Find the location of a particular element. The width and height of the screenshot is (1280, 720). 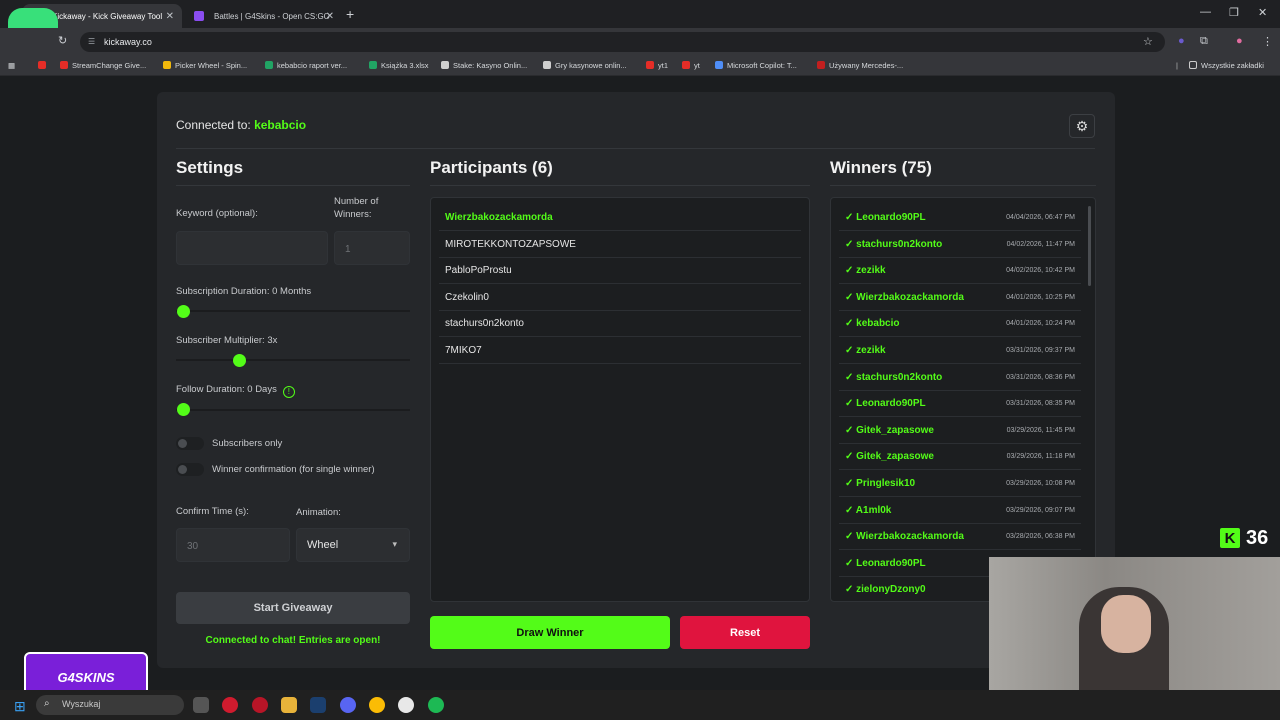

winners-count-input: 1 is located at coordinates (372, 248).